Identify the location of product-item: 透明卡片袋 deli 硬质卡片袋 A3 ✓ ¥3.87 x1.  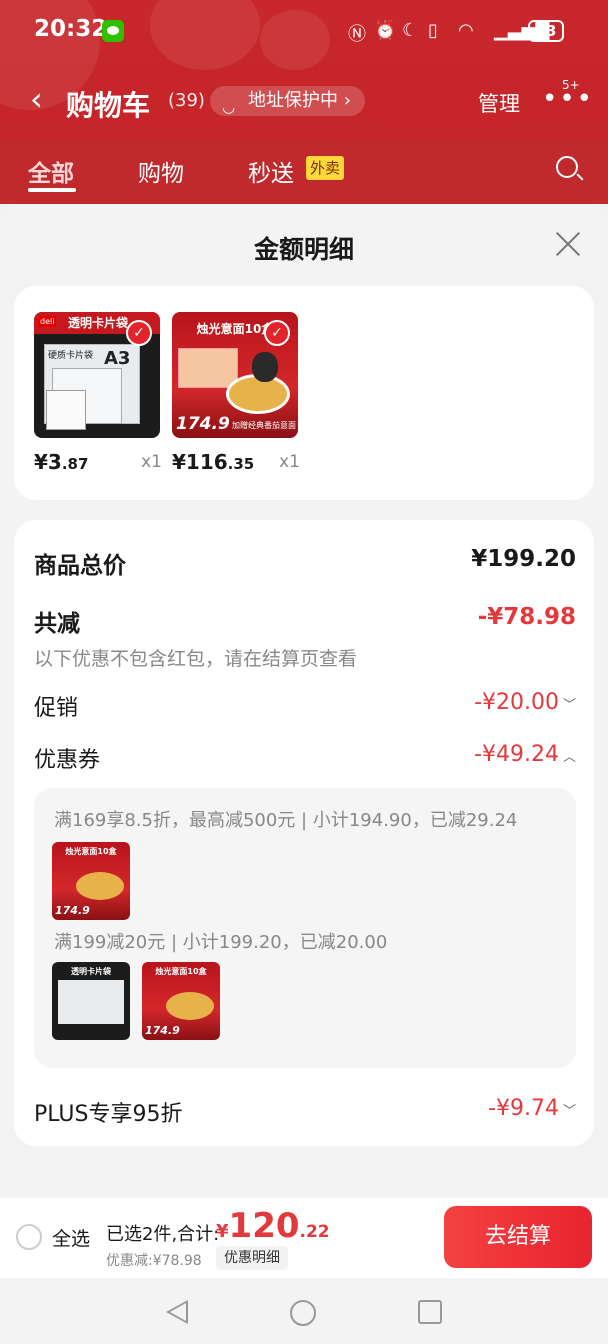
(98, 393).